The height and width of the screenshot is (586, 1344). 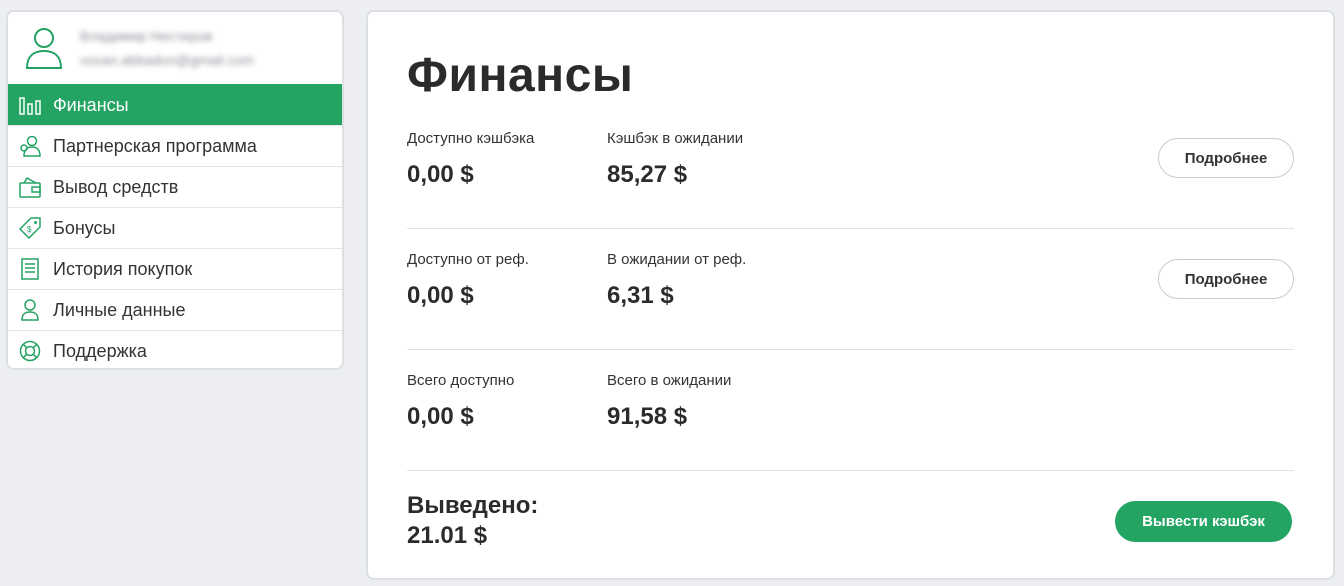 I want to click on profile-email: vovan.abbadon@gmail.com, so click(x=167, y=60).